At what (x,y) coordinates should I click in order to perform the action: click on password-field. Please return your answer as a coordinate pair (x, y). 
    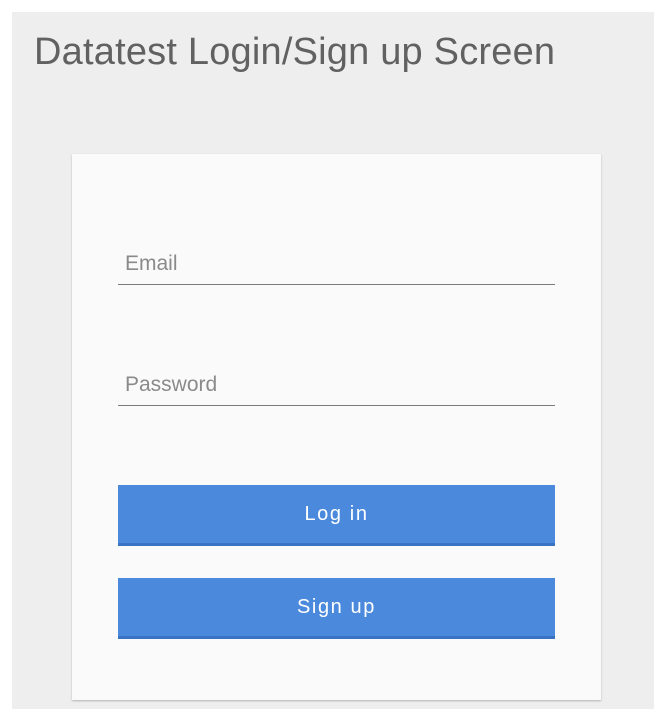
    Looking at the image, I should click on (336, 385).